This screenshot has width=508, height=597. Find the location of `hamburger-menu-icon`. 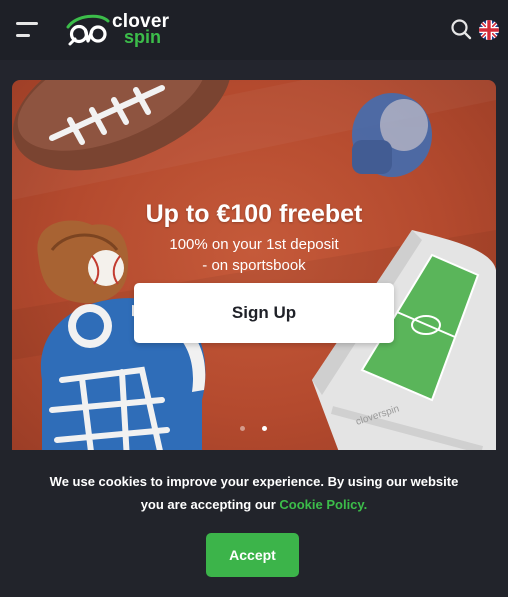

hamburger-menu-icon is located at coordinates (28, 30).